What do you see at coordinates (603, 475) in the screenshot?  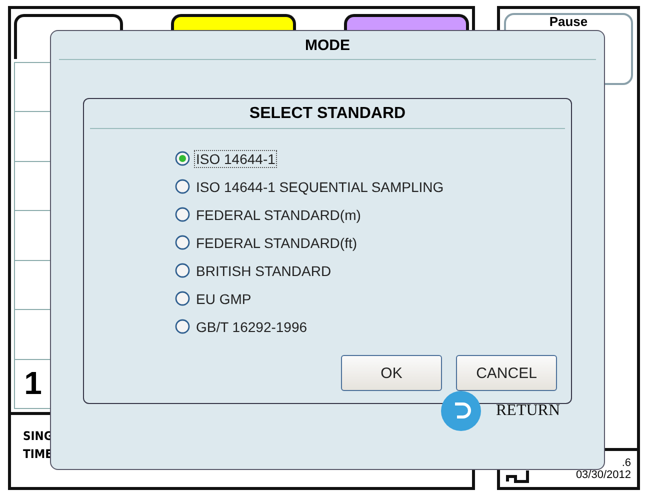 I see `date-text: 03/30/2012` at bounding box center [603, 475].